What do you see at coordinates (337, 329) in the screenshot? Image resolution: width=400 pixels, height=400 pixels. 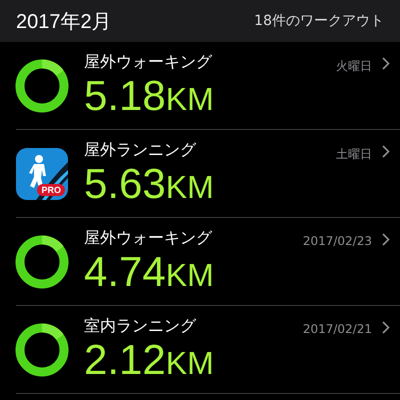 I see `workout-date: 2017/02/21` at bounding box center [337, 329].